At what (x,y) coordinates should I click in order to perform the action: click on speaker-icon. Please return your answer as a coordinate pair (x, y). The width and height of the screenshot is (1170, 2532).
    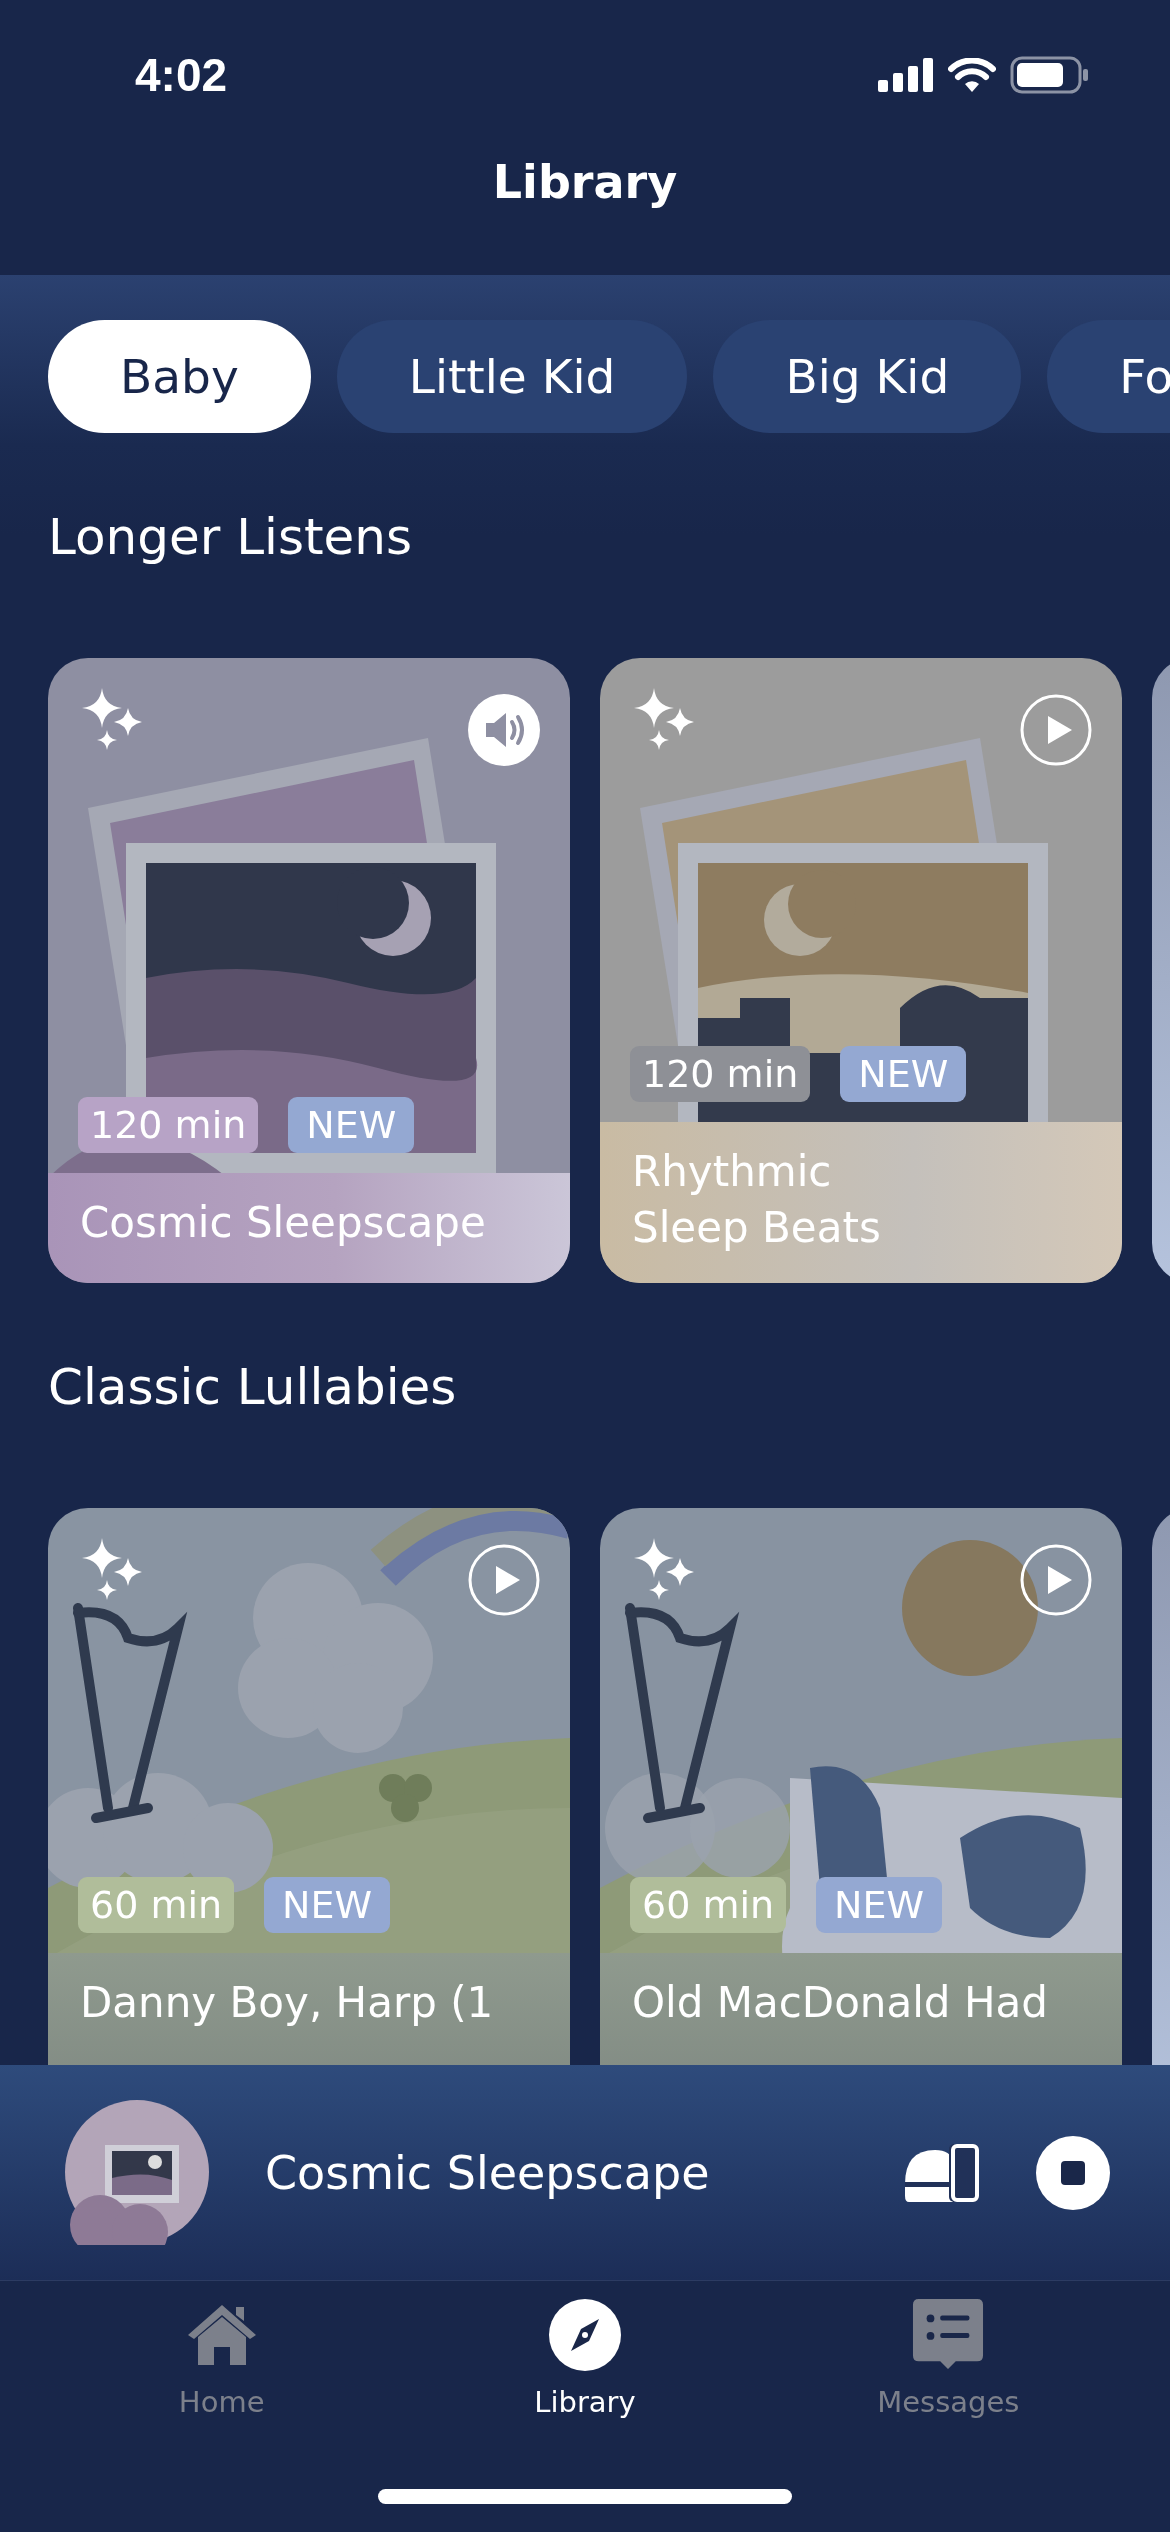
    Looking at the image, I should click on (504, 730).